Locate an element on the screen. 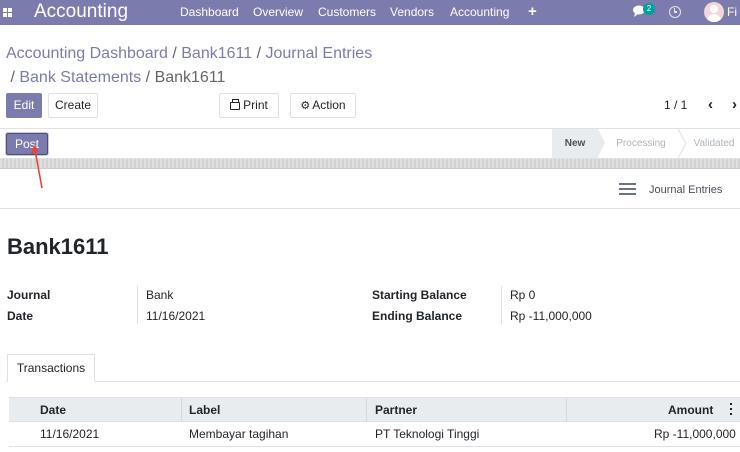 This screenshot has height=452, width=740. nav-overview: Overview is located at coordinates (278, 12).